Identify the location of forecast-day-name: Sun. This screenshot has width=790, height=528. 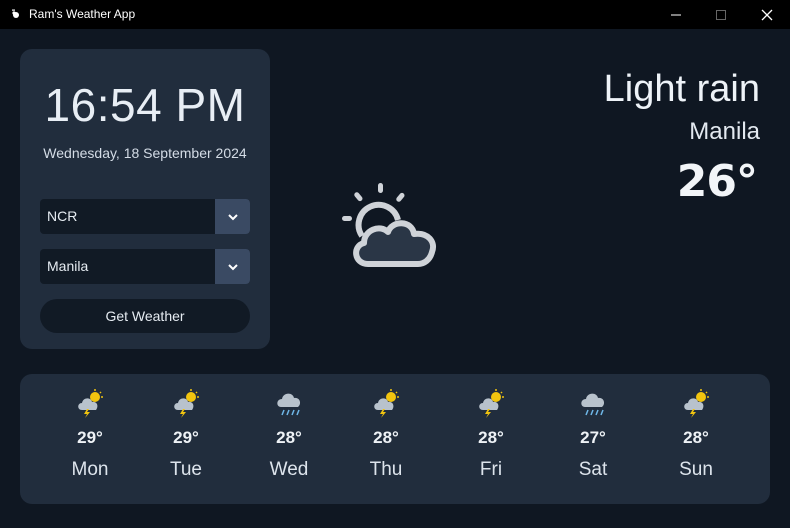
(696, 469).